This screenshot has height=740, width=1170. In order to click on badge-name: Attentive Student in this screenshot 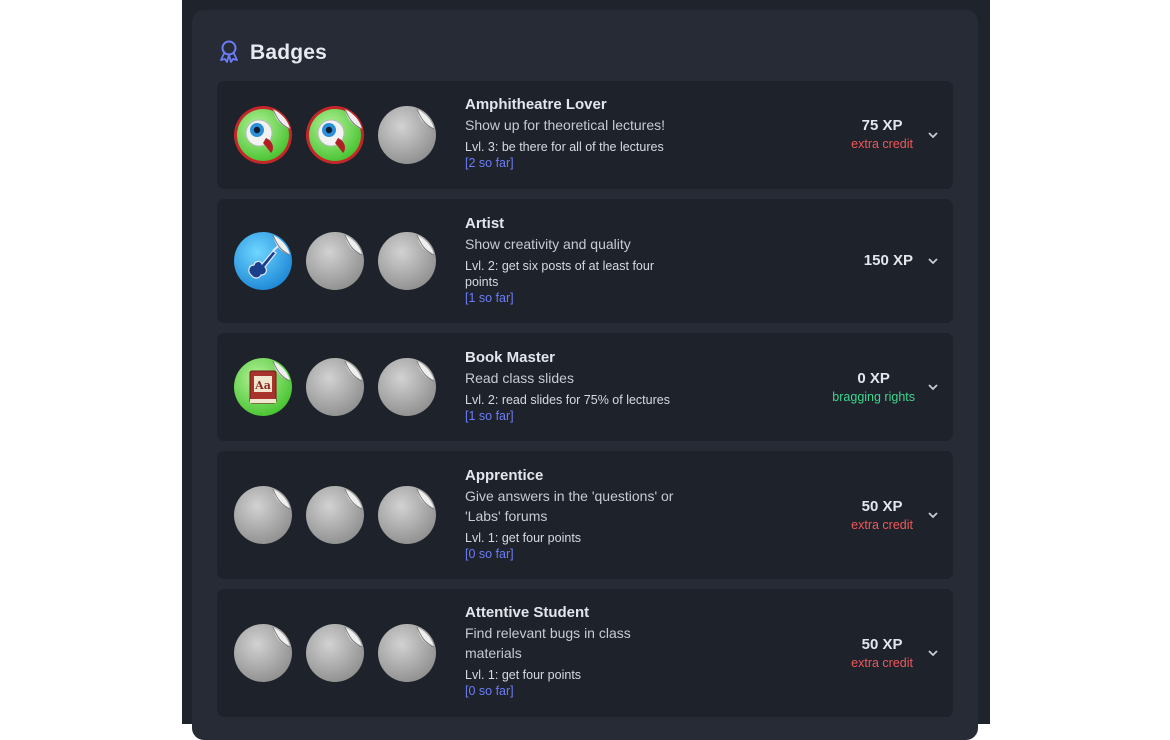, I will do `click(527, 612)`.